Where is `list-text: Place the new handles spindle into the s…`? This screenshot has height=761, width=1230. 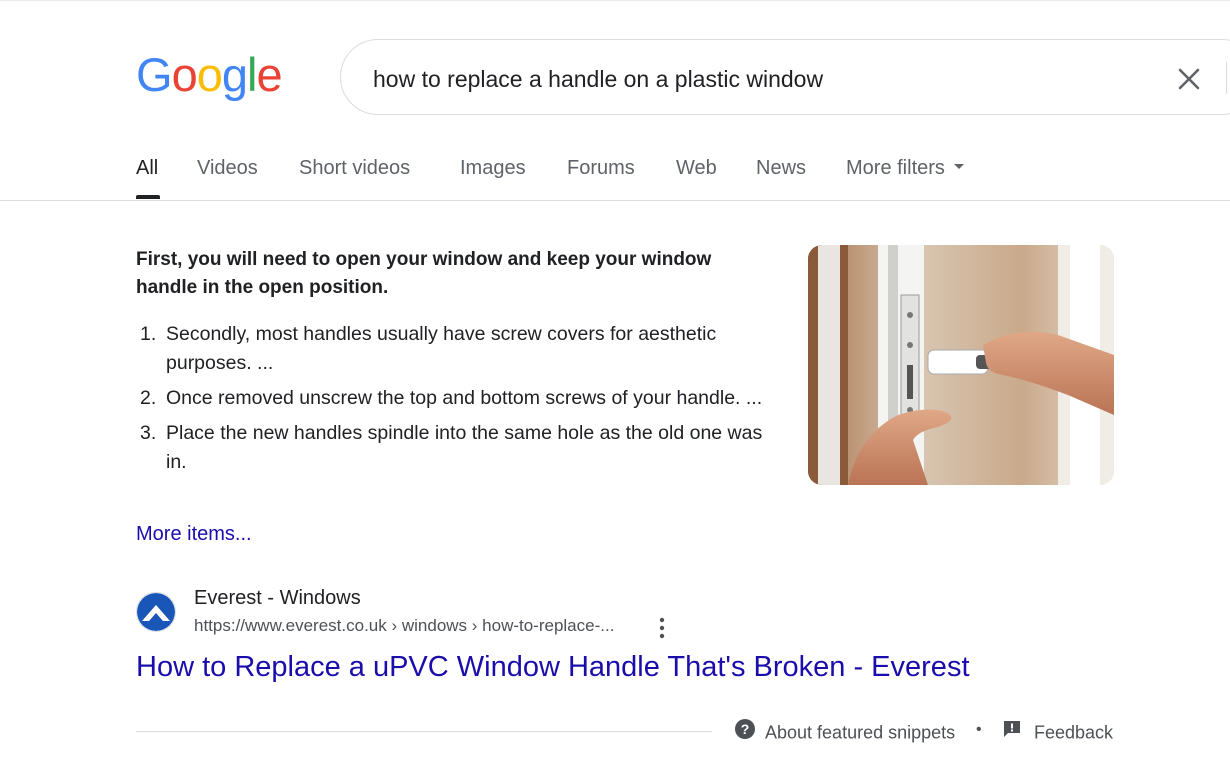
list-text: Place the new handles spindle into the s… is located at coordinates (464, 447).